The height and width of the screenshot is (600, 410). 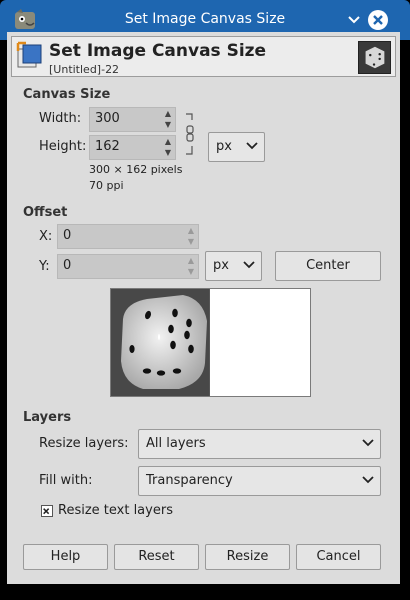 I want to click on resize-button: Resize, so click(x=247, y=557).